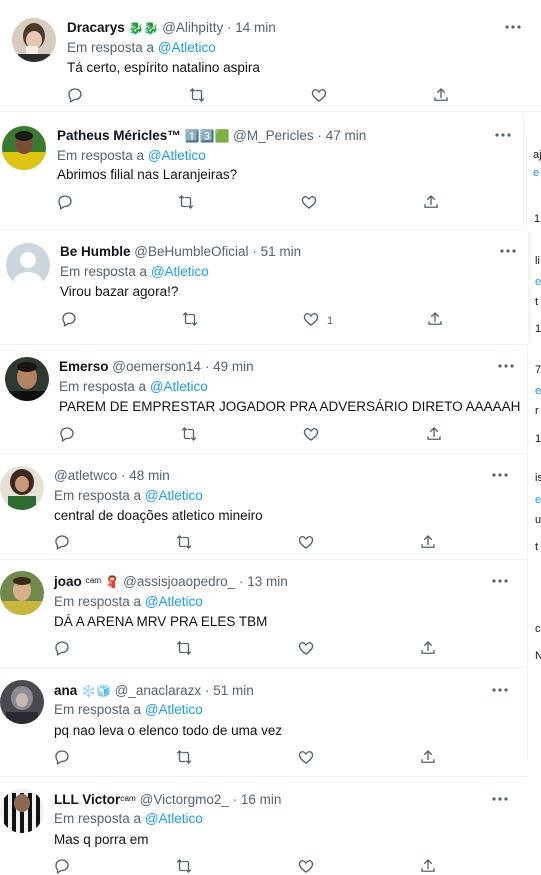 The width and height of the screenshot is (541, 875). I want to click on display-name: Dracarys, so click(96, 27).